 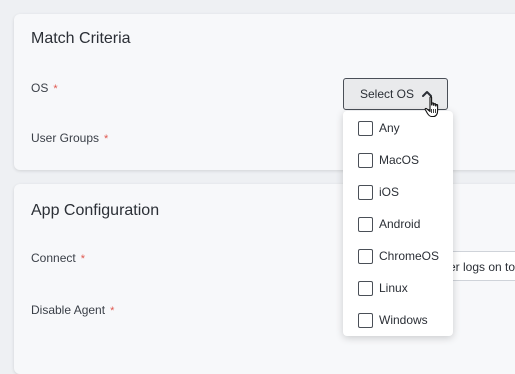 What do you see at coordinates (65, 138) in the screenshot?
I see `user-groups-label: User Groups` at bounding box center [65, 138].